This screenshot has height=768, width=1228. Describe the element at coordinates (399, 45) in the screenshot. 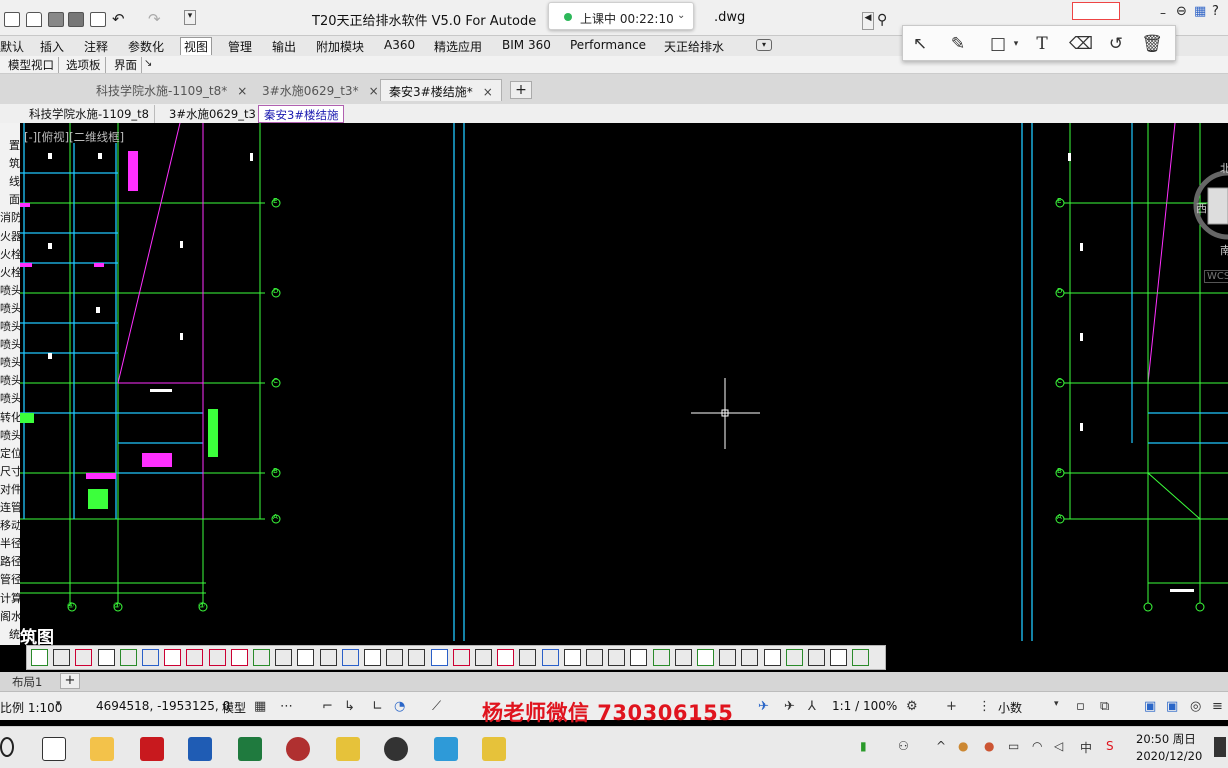

I see `tab-a360: A360` at that location.